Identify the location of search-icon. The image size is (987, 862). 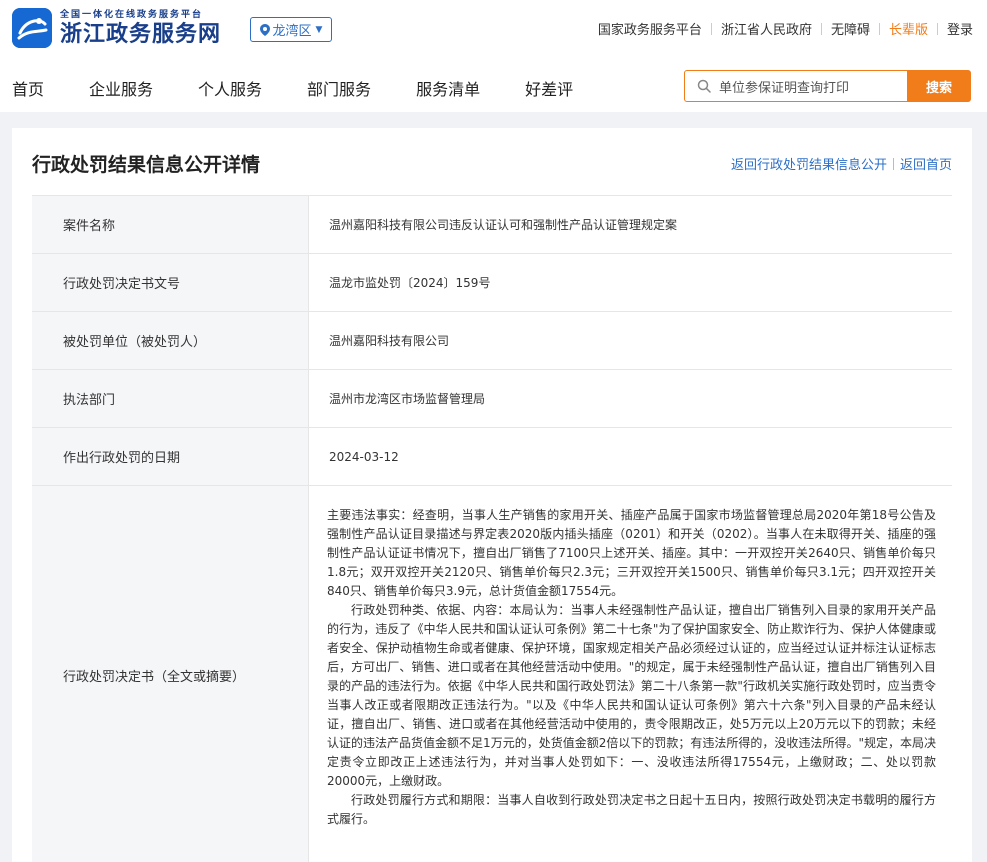
(704, 86).